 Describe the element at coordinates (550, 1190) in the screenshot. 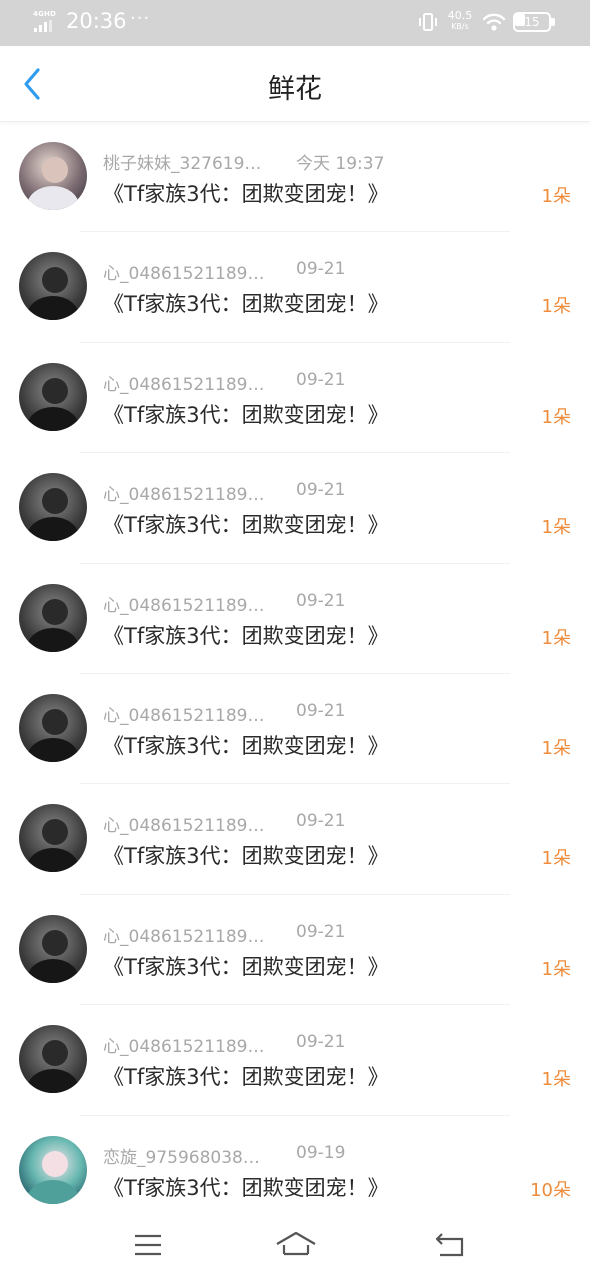

I see `flower-count: 10朵` at that location.